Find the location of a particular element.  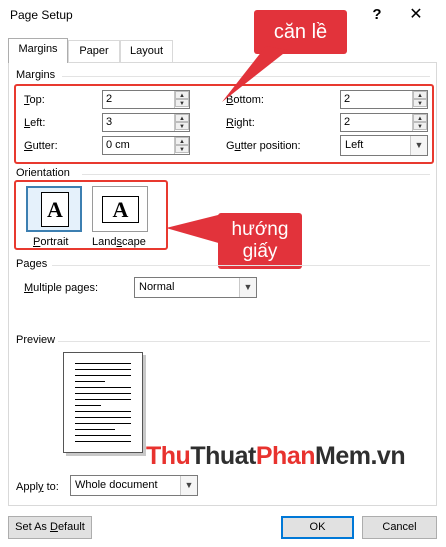

landscape-button: A is located at coordinates (120, 209).